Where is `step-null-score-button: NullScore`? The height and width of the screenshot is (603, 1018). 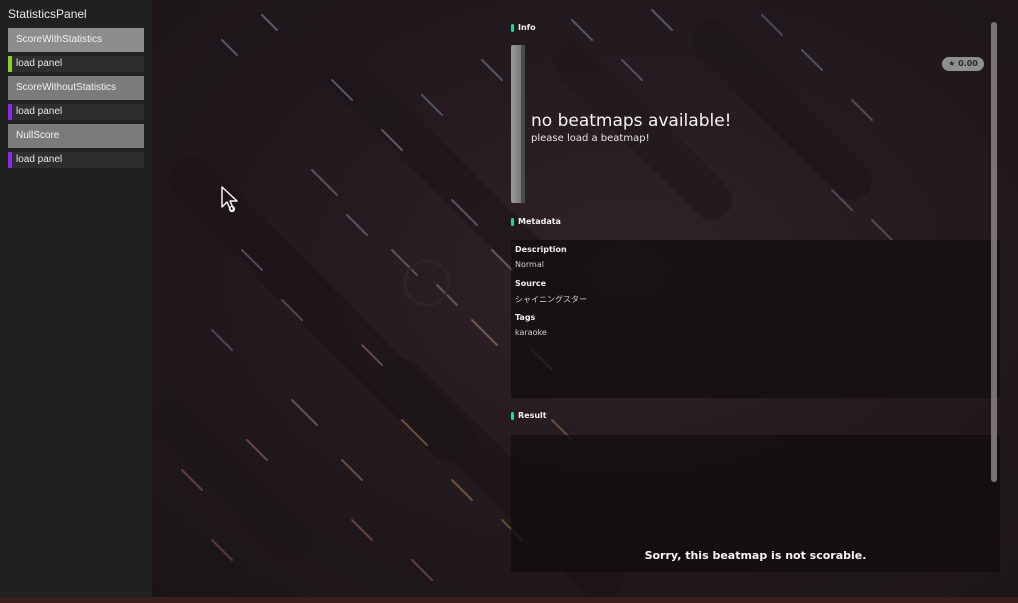 step-null-score-button: NullScore is located at coordinates (76, 136).